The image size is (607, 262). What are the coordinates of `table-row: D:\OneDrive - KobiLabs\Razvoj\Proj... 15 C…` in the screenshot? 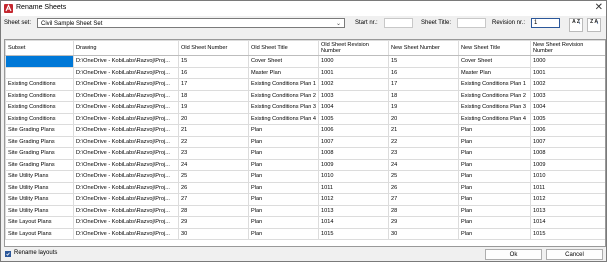 It's located at (305, 61).